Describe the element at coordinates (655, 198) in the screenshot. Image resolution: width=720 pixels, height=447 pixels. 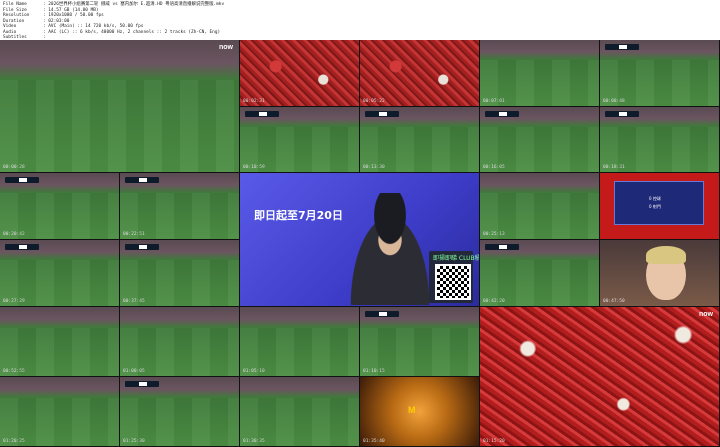
I see `stats-row: 0 控球` at that location.